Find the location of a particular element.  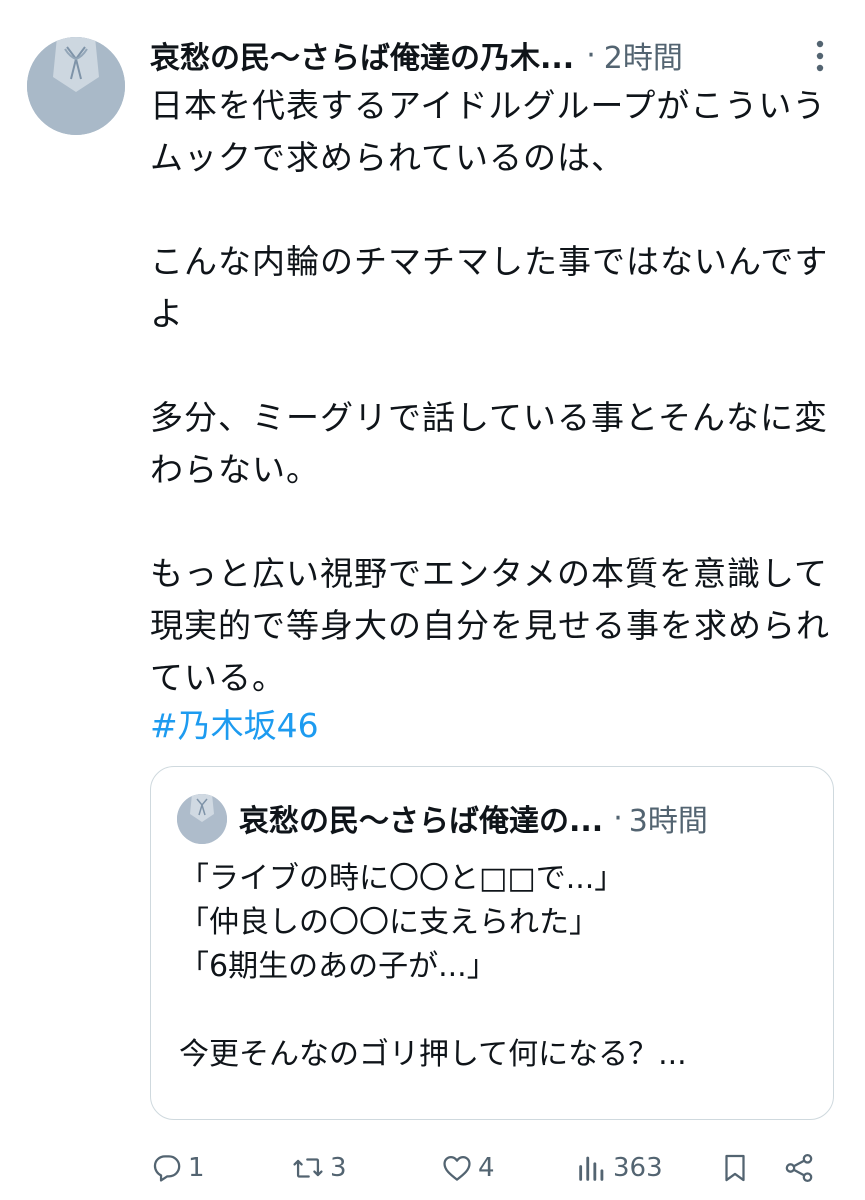

retweet-button: 3 is located at coordinates (318, 1168).